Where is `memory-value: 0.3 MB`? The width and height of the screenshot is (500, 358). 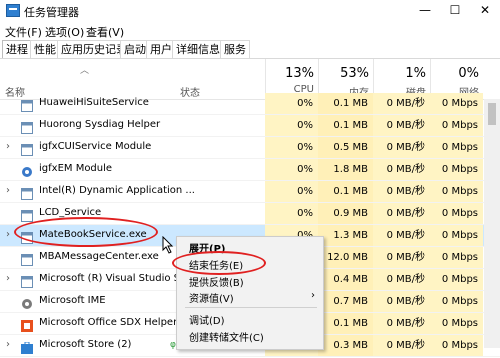
memory-value: 0.3 MB is located at coordinates (345, 345).